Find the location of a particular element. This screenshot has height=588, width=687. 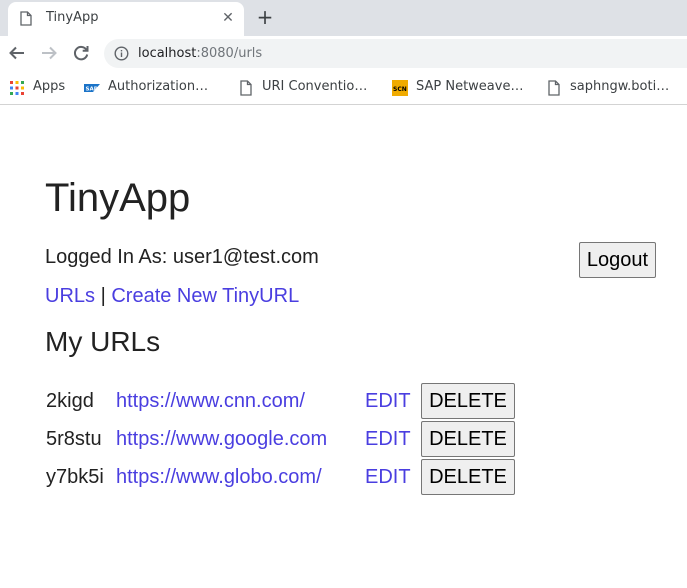

browser-toolbar: localhost:8080/urls is located at coordinates (343, 53).